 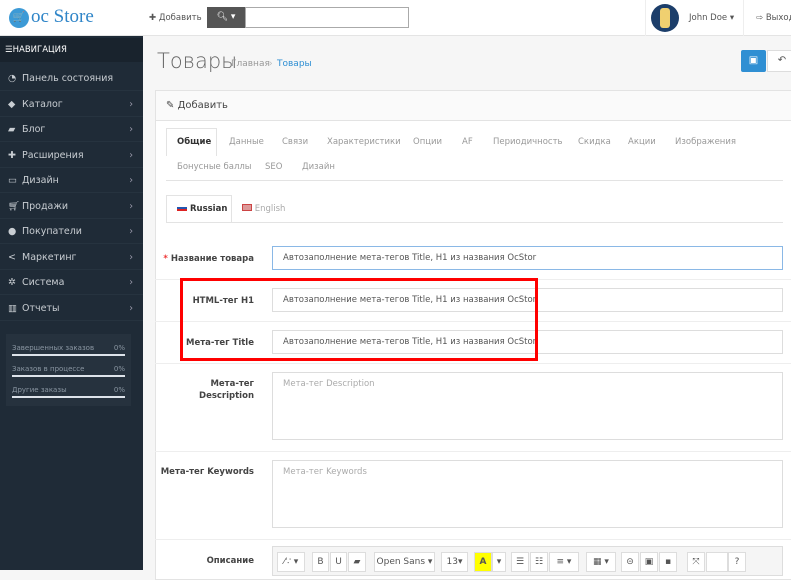 I want to click on sidebar-item-label: Продажи, so click(x=45, y=206).